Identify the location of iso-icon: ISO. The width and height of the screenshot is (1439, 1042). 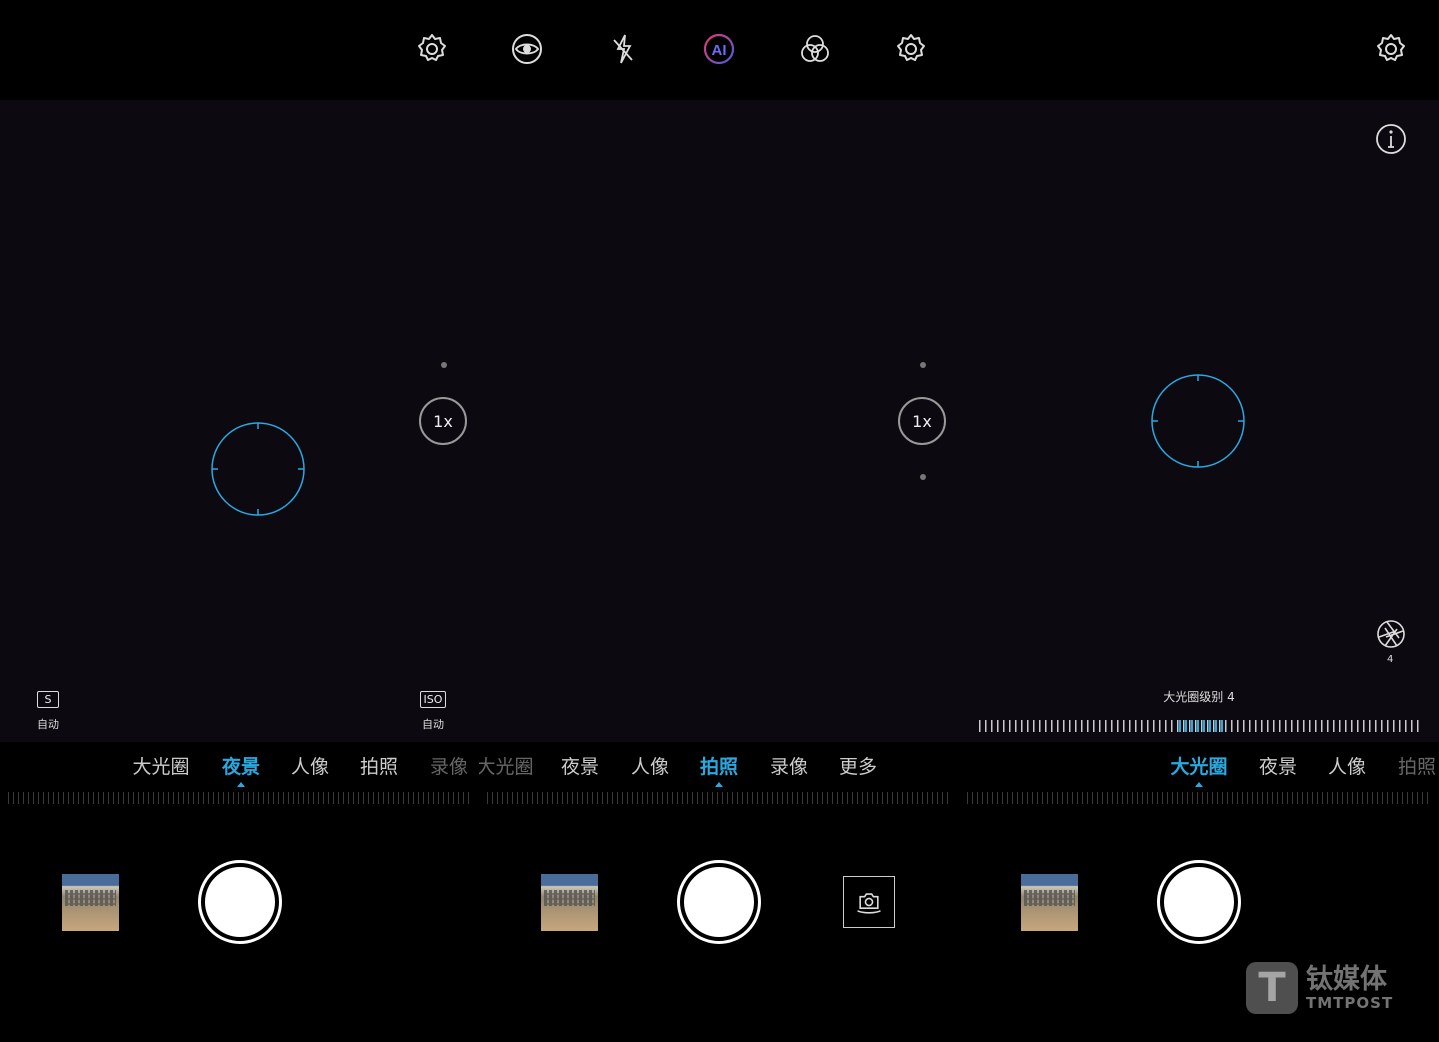
(433, 699).